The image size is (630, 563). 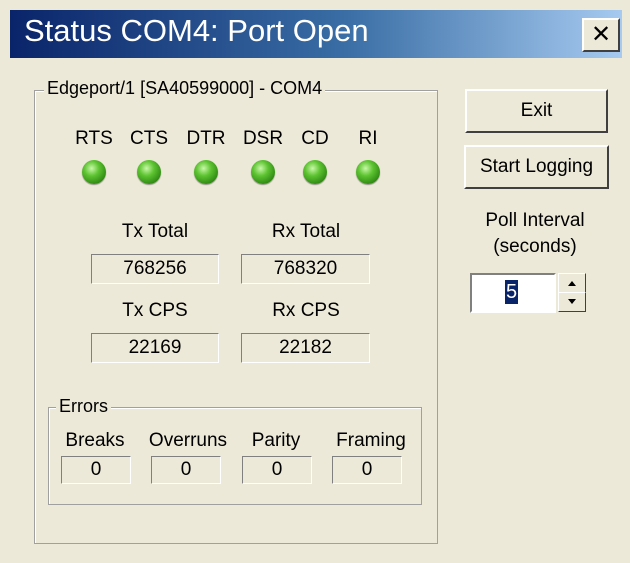 I want to click on rts-led-icon, so click(x=94, y=172).